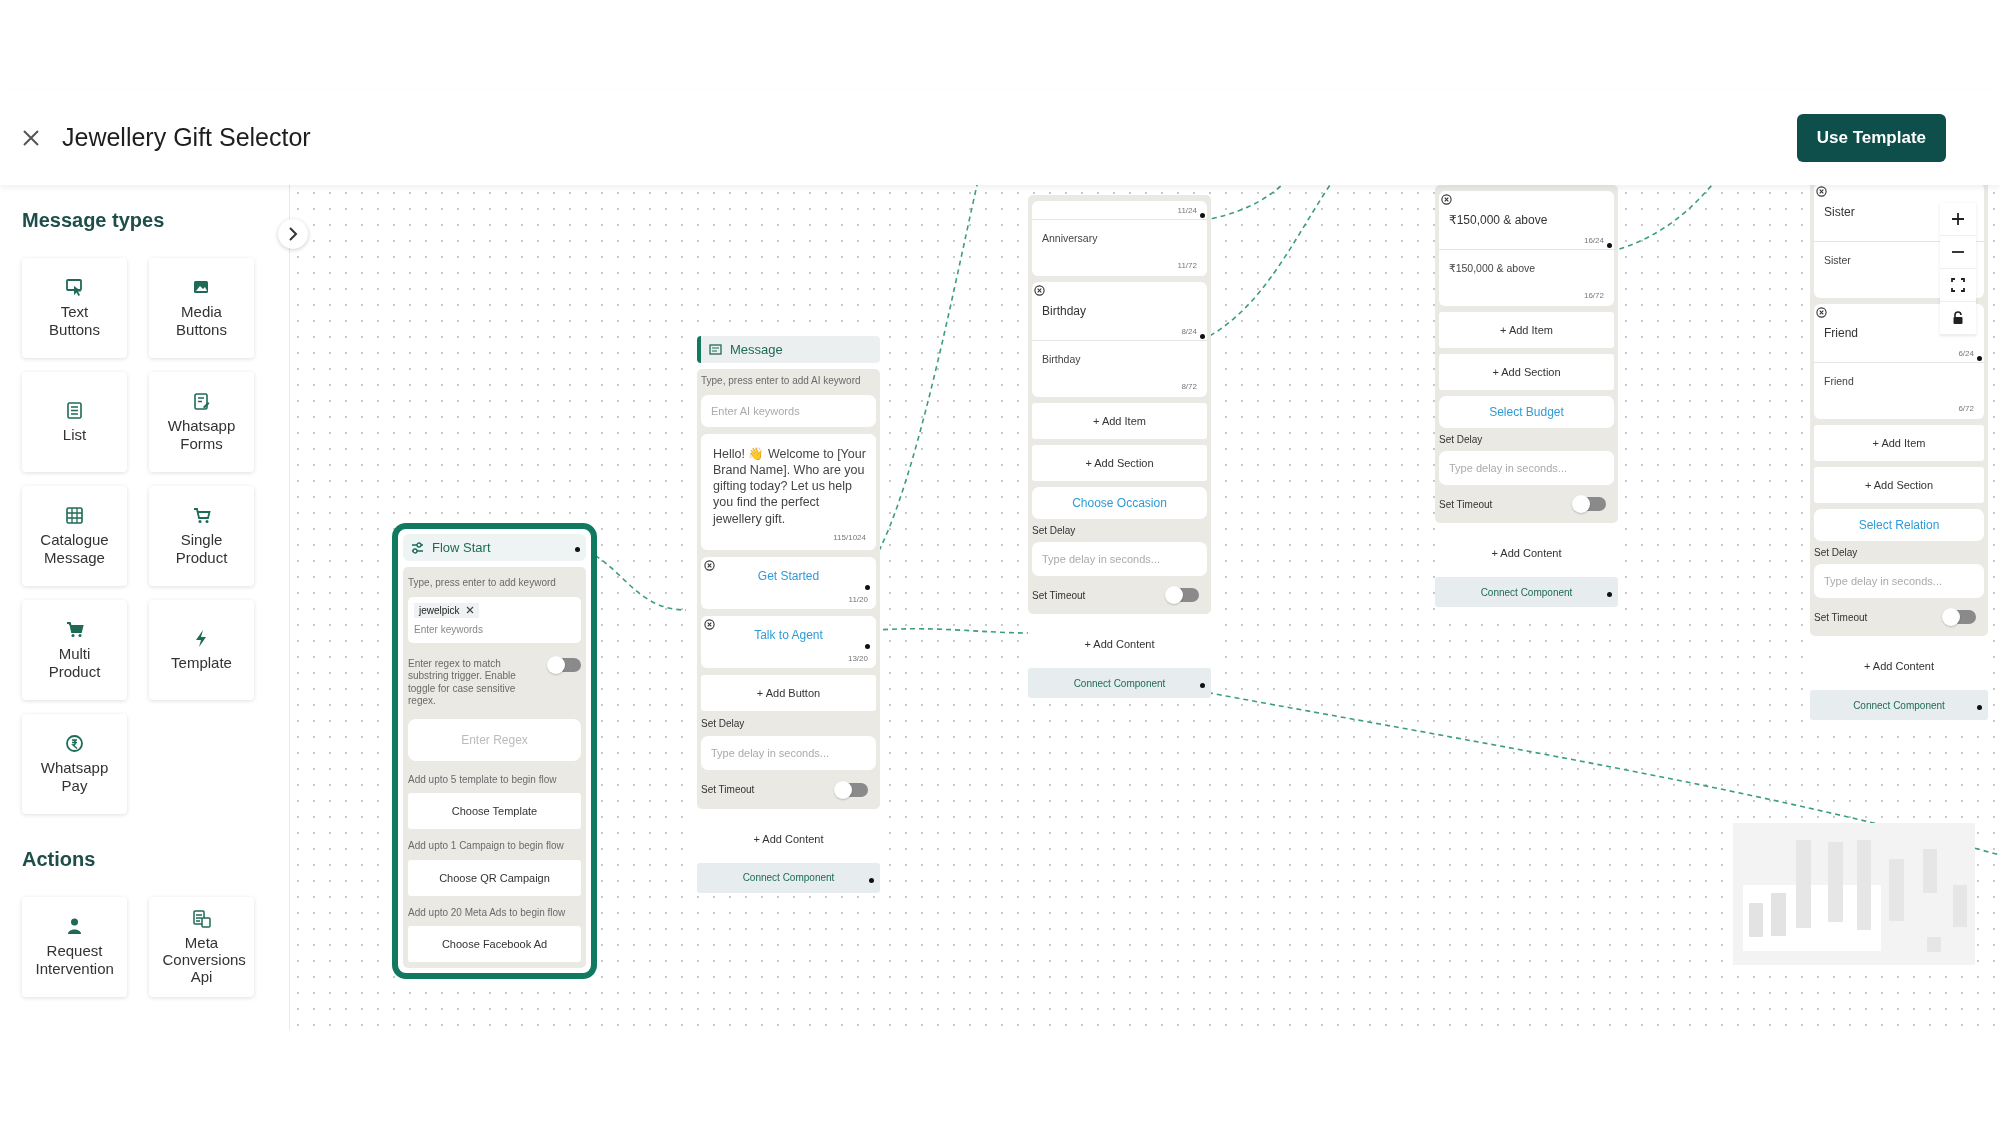  Describe the element at coordinates (74, 422) in the screenshot. I see `component-button: List` at that location.